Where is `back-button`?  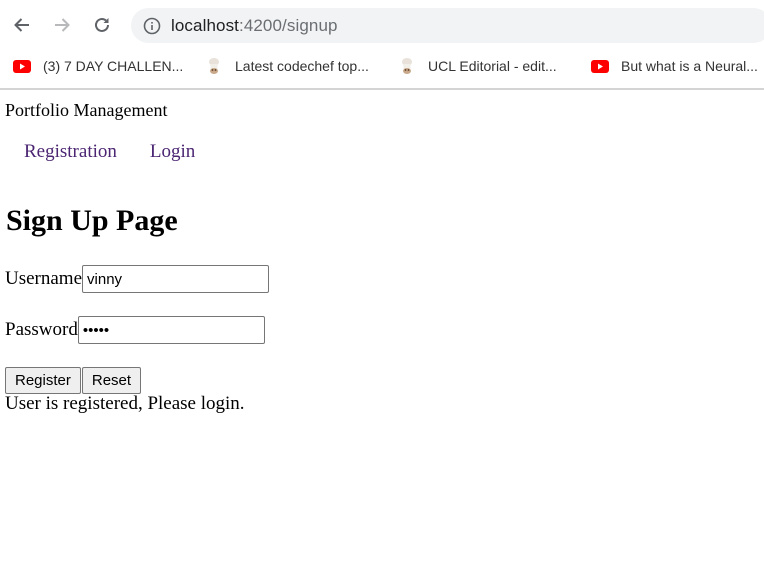 back-button is located at coordinates (22, 25).